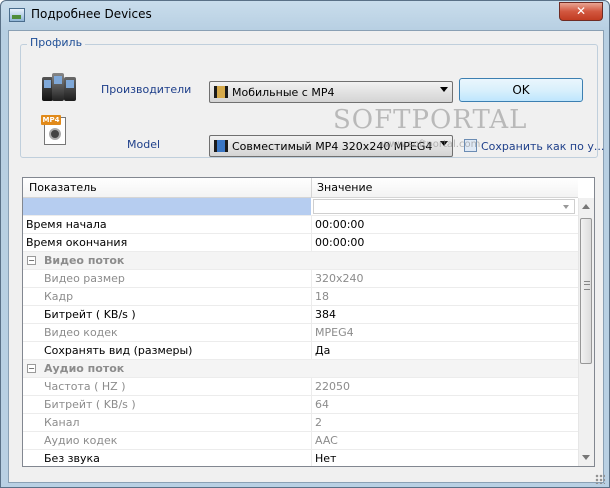 Image resolution: width=610 pixels, height=488 pixels. Describe the element at coordinates (300, 225) in the screenshot. I see `table-row: Время начала 00:00:00` at that location.